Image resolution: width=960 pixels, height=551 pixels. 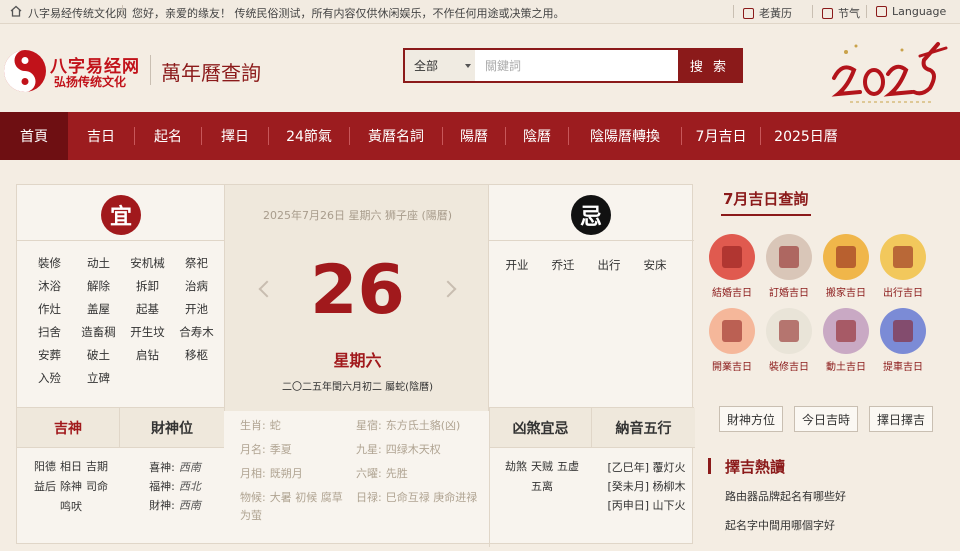 What do you see at coordinates (90, 82) in the screenshot?
I see `logo-slogan: 弘扬传统文化` at bounding box center [90, 82].